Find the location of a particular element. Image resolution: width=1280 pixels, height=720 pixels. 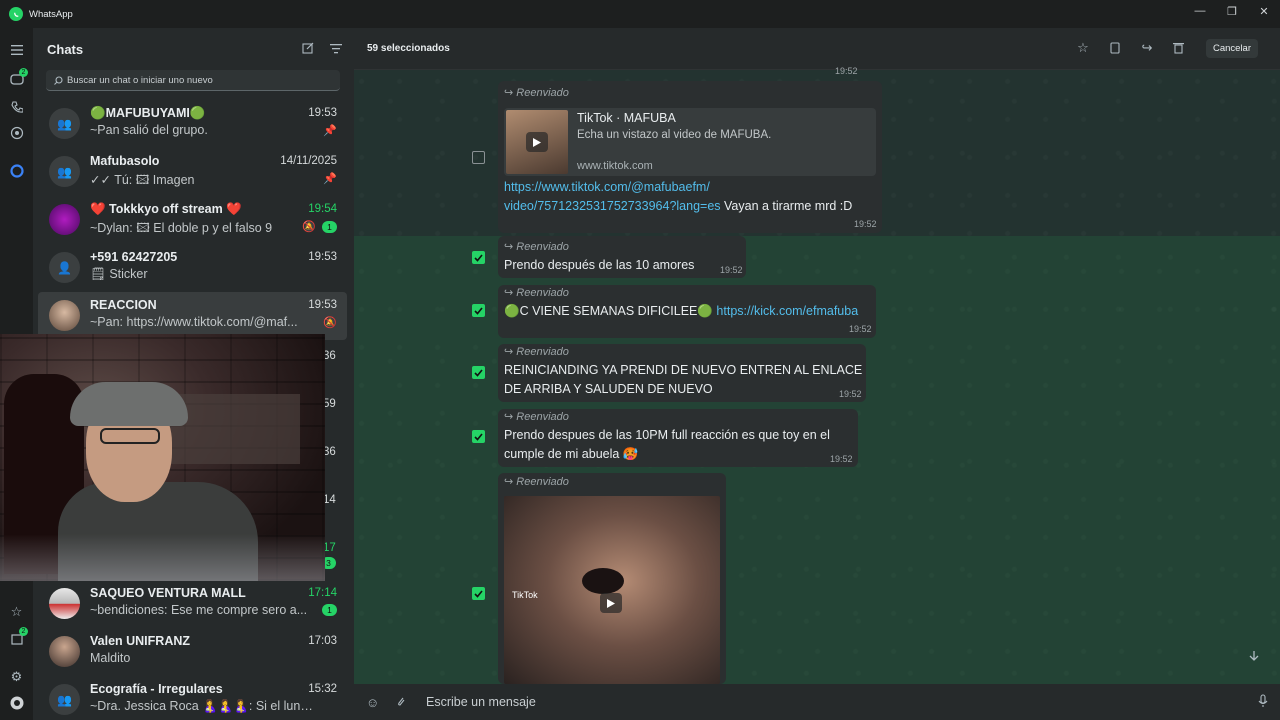

chat-name: +591 62427205 is located at coordinates (134, 257).